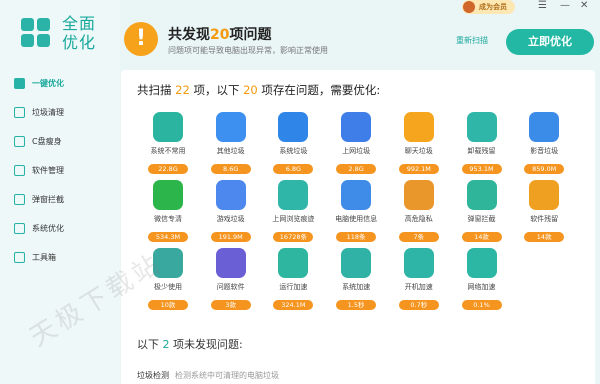  What do you see at coordinates (168, 237) in the screenshot?
I see `issue-badge: 534.3M` at bounding box center [168, 237].